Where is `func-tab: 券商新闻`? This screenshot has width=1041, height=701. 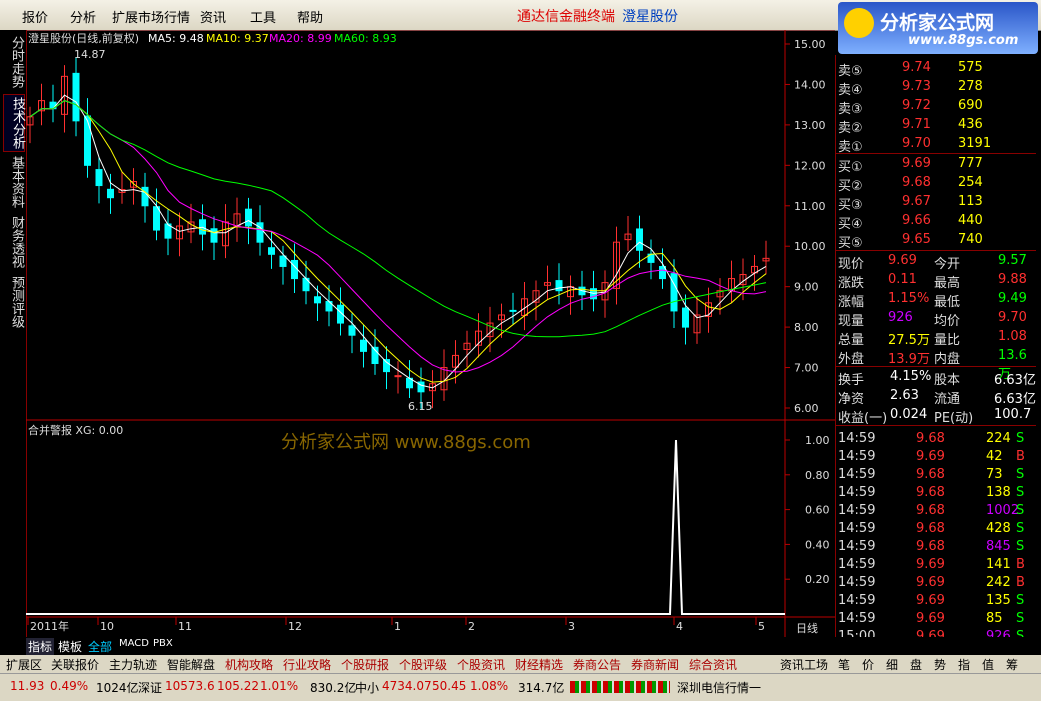 func-tab: 券商新闻 is located at coordinates (655, 664).